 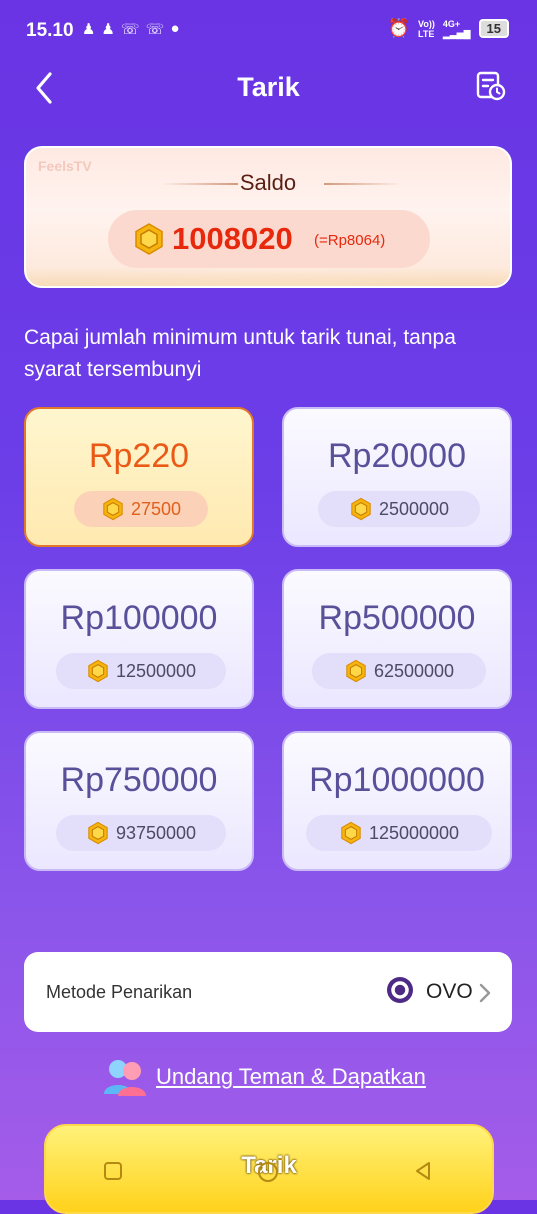 What do you see at coordinates (139, 618) in the screenshot?
I see `option-price: Rp100000` at bounding box center [139, 618].